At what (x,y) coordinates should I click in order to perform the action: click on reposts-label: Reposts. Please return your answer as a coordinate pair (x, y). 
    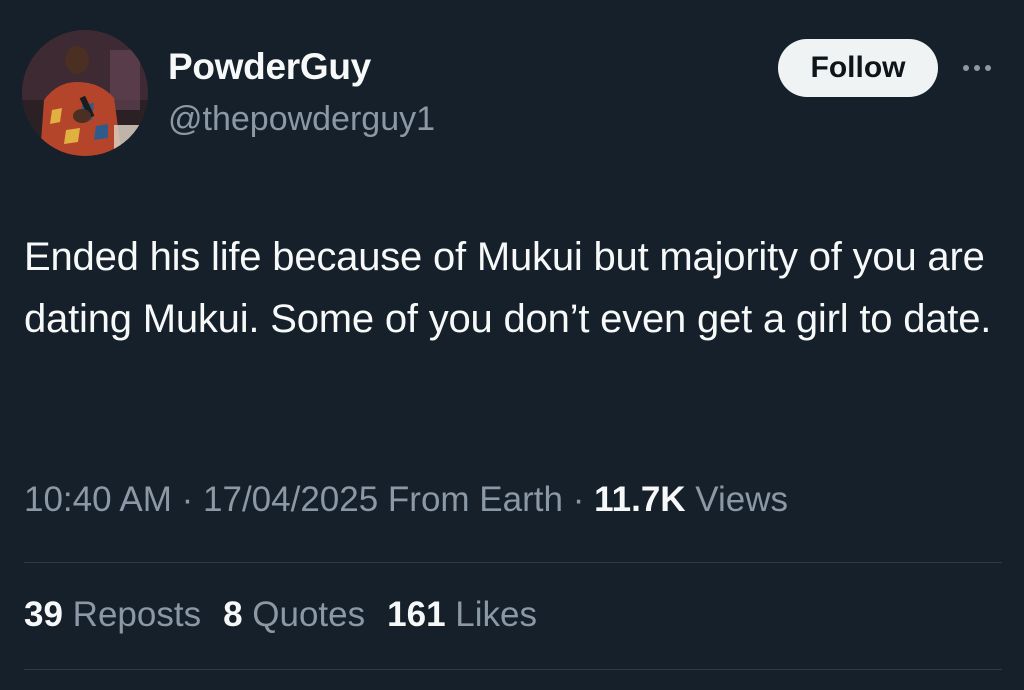
    Looking at the image, I should click on (137, 614).